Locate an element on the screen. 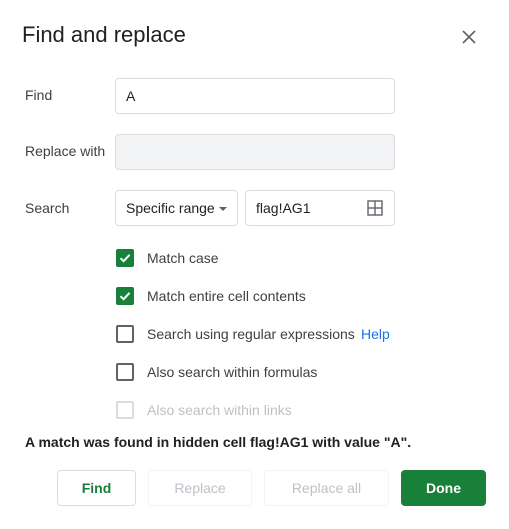 The image size is (509, 529). replace-button: Replace is located at coordinates (200, 488).